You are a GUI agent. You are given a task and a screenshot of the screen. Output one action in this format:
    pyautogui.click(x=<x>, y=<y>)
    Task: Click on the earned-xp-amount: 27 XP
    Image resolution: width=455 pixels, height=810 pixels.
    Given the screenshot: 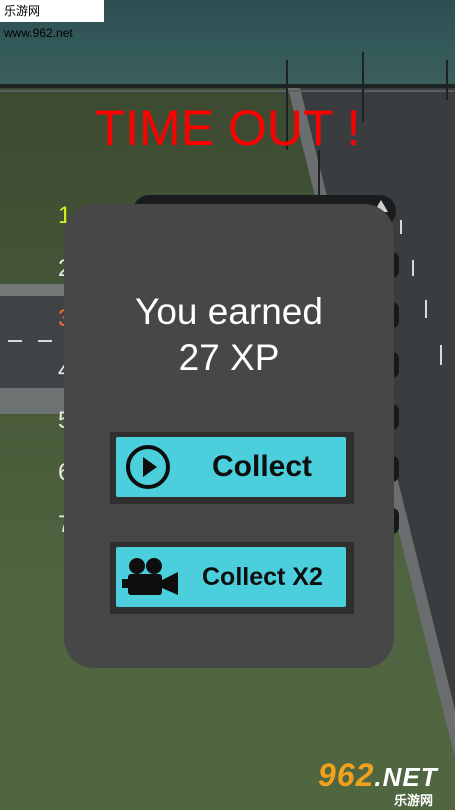 What is the action you would take?
    pyautogui.click(x=229, y=357)
    